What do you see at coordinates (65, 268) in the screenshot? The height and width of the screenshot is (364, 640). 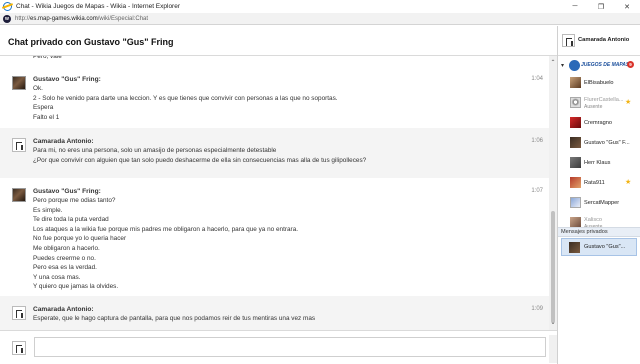 I see `message-line: Pero esa es la verdad.` at bounding box center [65, 268].